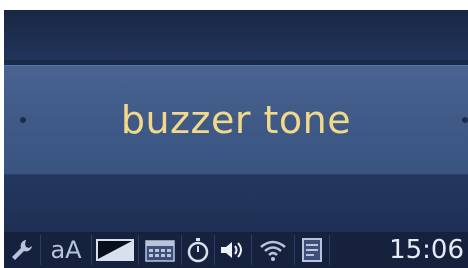 The image size is (468, 268). Describe the element at coordinates (273, 250) in the screenshot. I see `wifi-icon` at that location.